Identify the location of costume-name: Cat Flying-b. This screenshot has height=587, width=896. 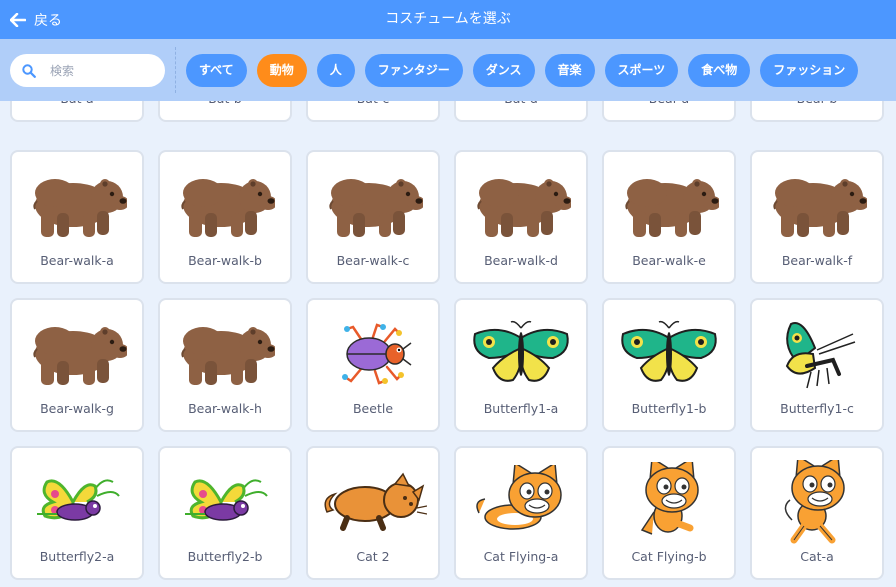
(669, 556).